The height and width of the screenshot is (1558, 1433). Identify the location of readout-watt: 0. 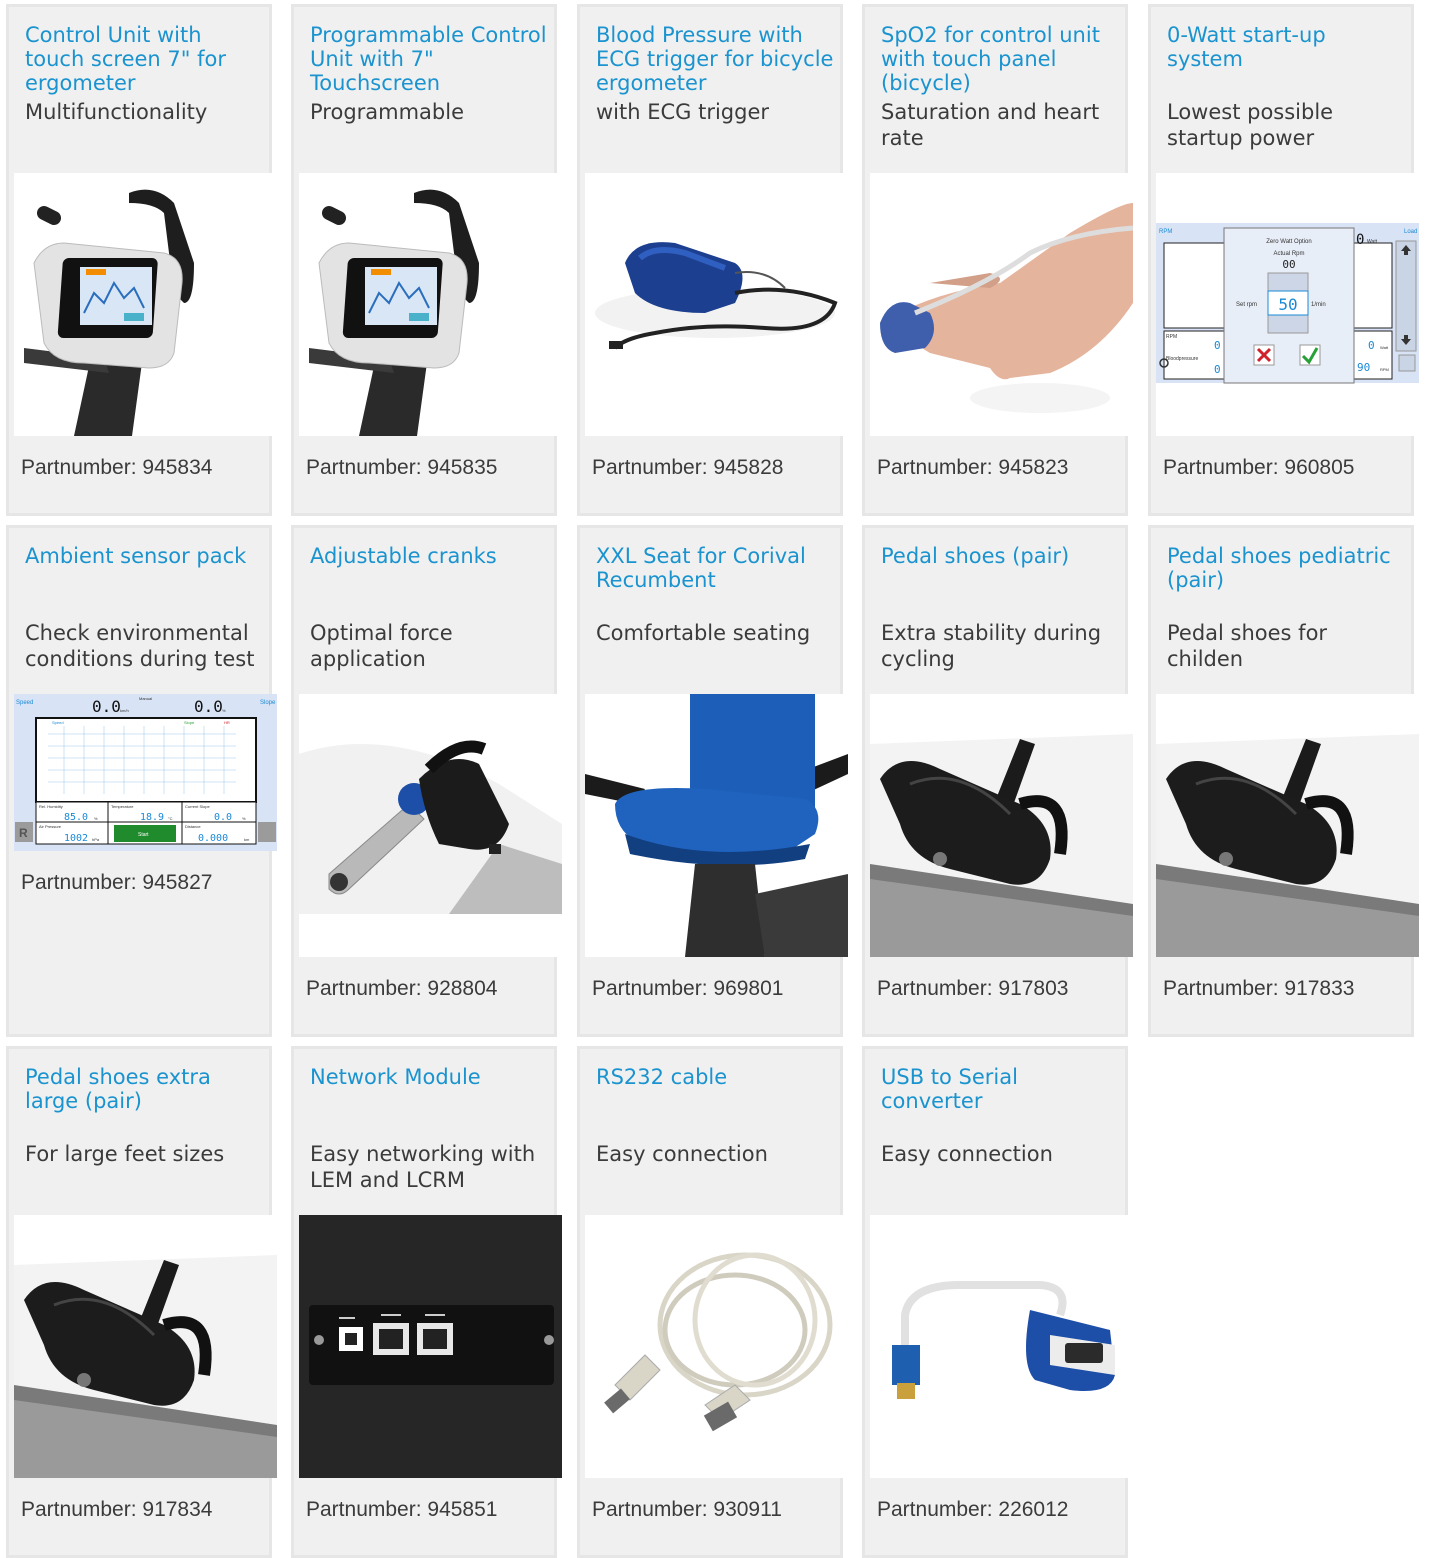
(1371, 345).